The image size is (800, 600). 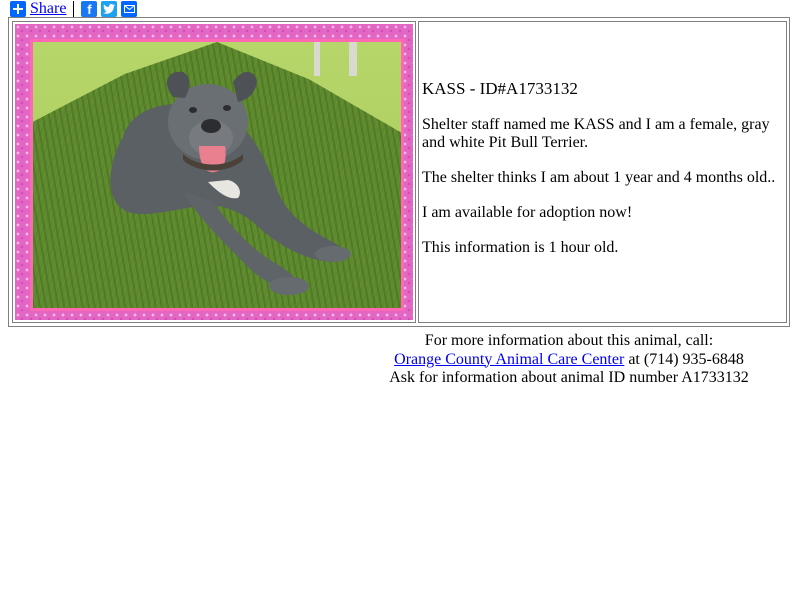 What do you see at coordinates (500, 88) in the screenshot?
I see `animal-heading: KASS - ID#A1733132` at bounding box center [500, 88].